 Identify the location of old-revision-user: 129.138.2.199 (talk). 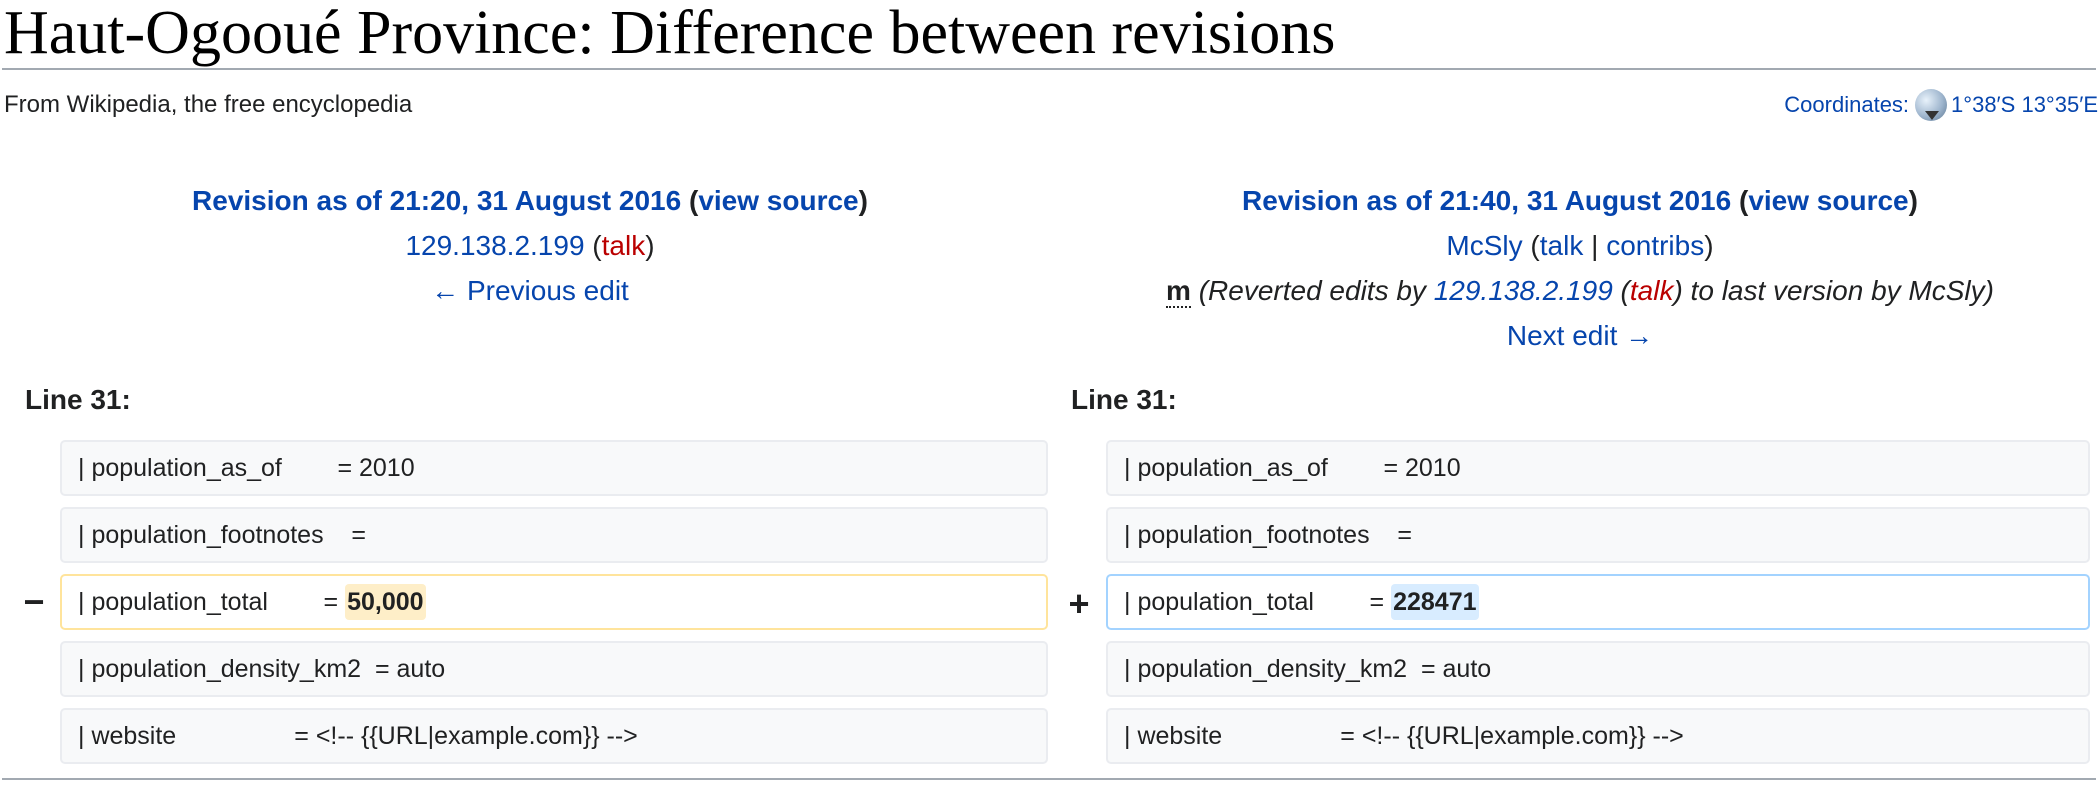
(530, 245).